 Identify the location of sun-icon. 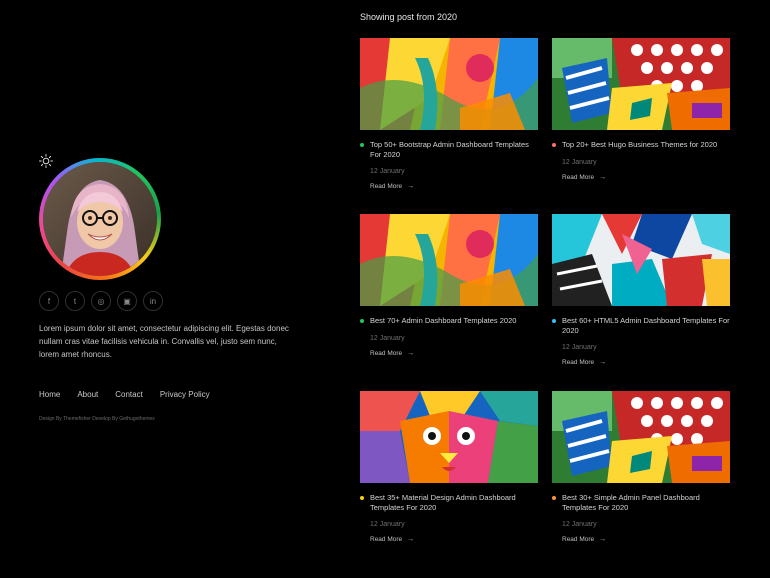
(46, 161).